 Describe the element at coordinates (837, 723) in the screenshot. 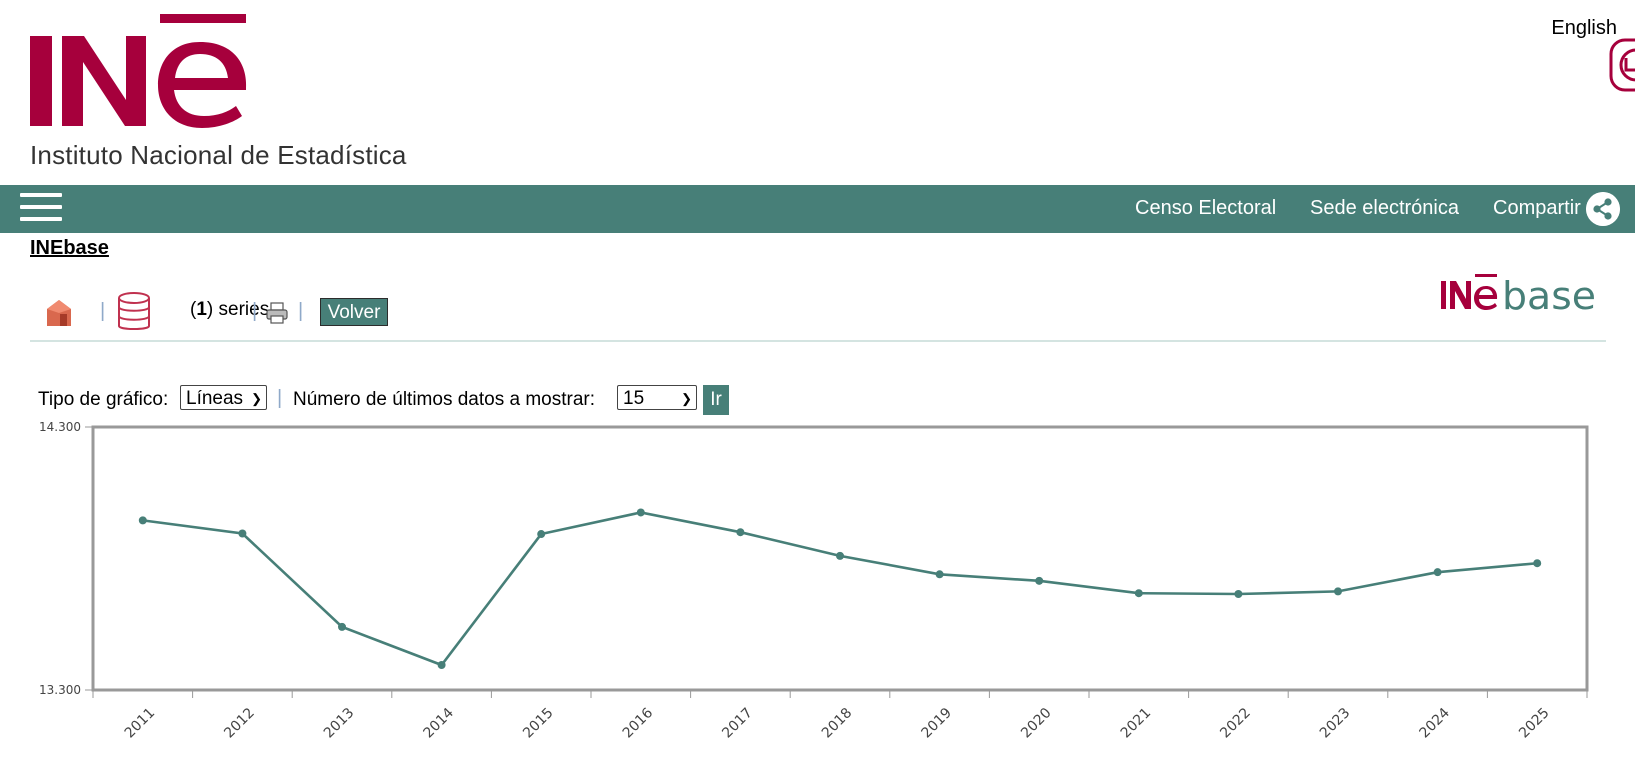

I see `x-tick-label: 2018` at that location.